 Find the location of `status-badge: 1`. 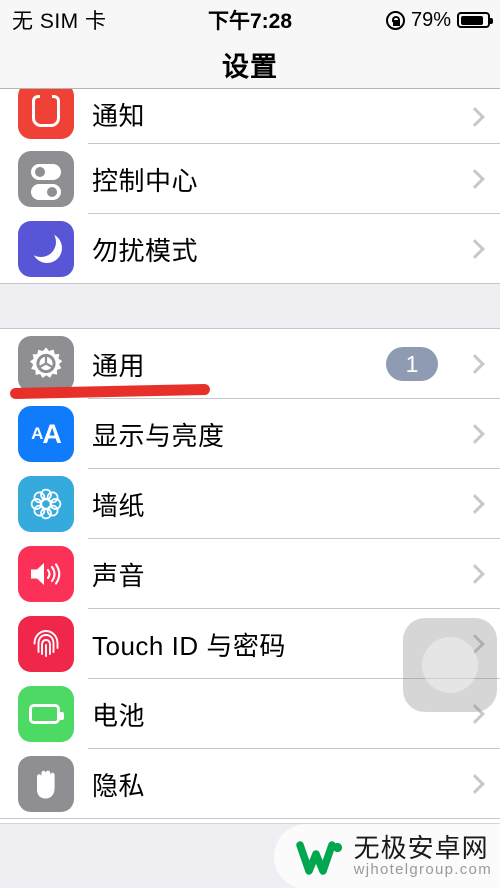

status-badge: 1 is located at coordinates (412, 364).